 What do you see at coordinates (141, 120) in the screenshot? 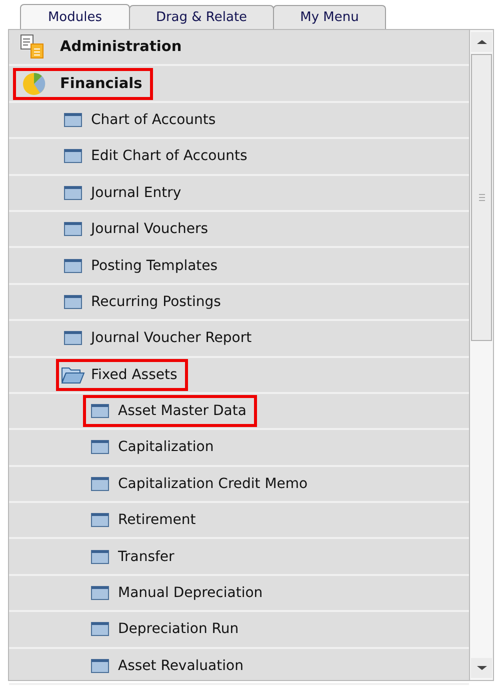
I see `tree-item: Chart of Accounts` at bounding box center [141, 120].